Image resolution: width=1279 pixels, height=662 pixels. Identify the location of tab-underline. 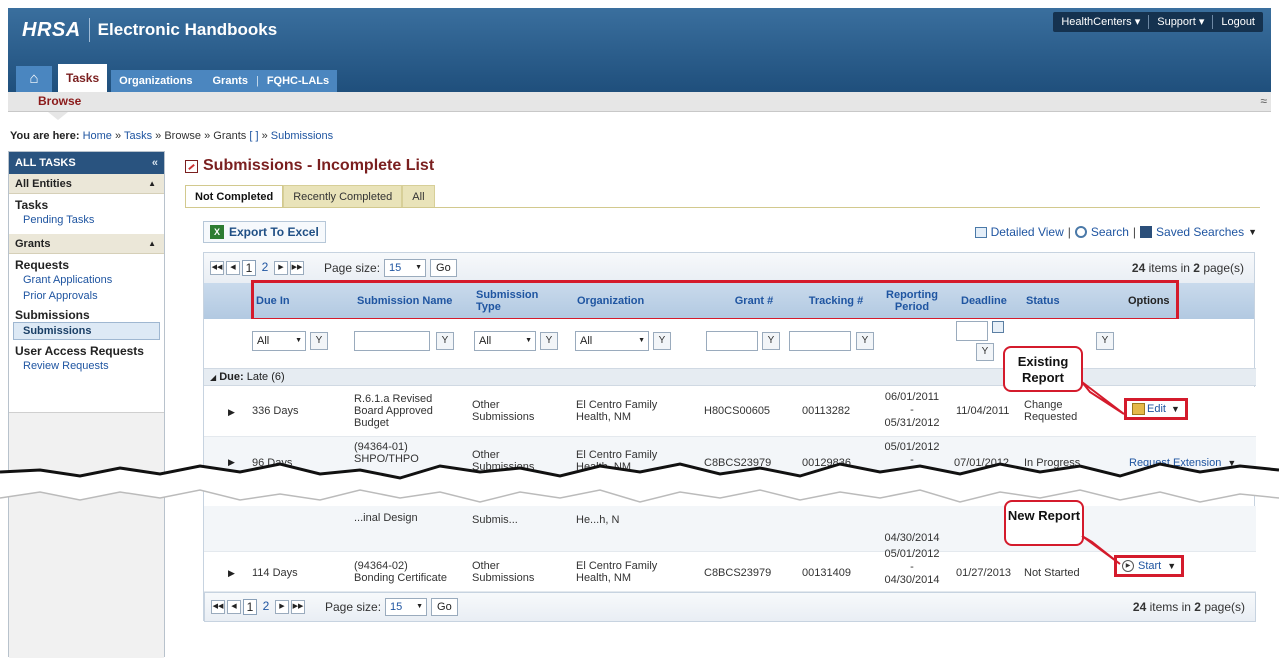
(722, 207).